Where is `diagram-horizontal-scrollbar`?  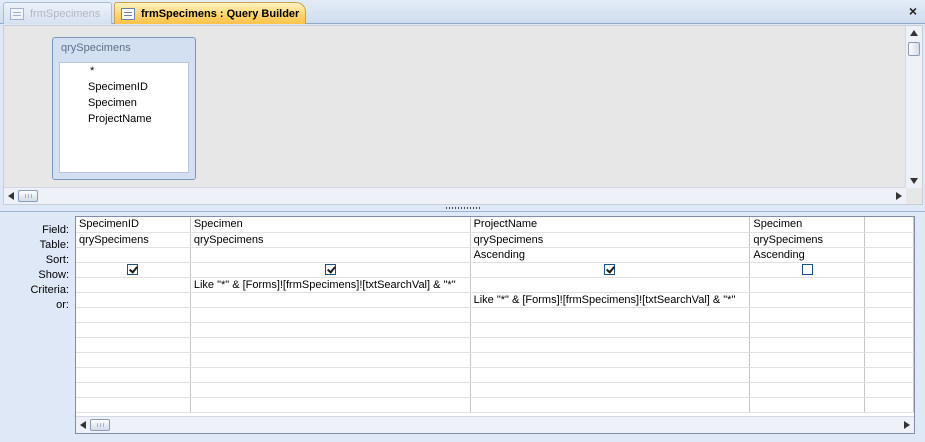 diagram-horizontal-scrollbar is located at coordinates (455, 195).